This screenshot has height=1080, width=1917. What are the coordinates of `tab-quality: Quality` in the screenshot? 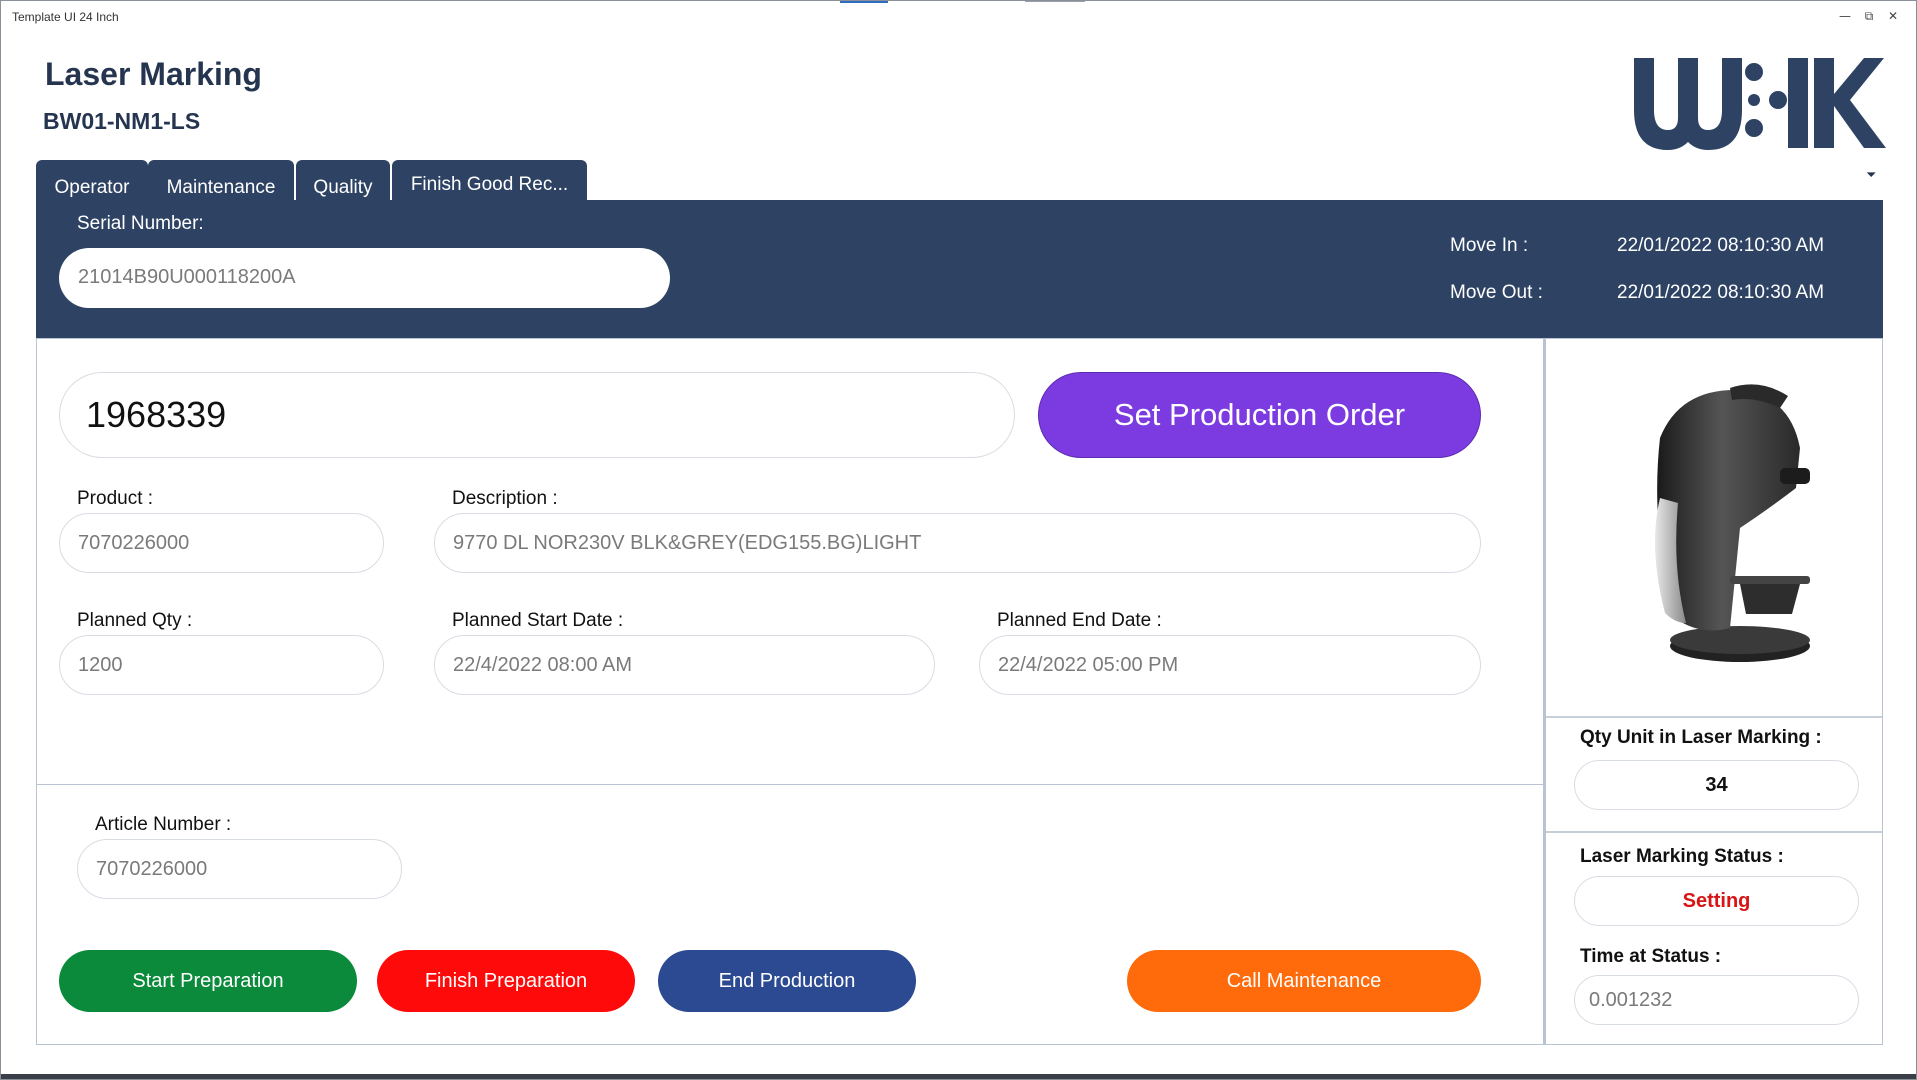 It's located at (343, 180).